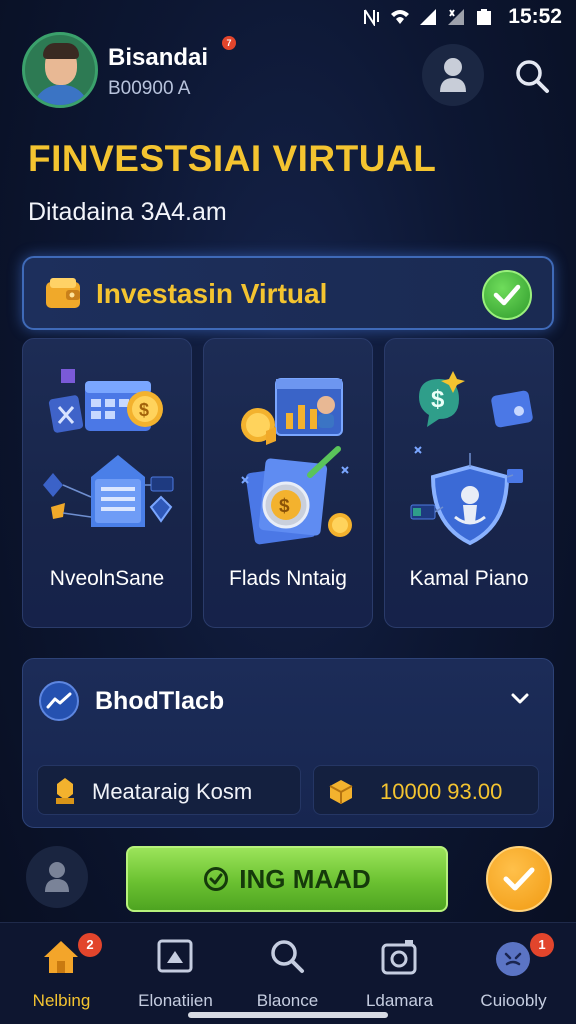 The height and width of the screenshot is (1024, 576). I want to click on feature-card-3: $ Kamal Piano, so click(469, 483).